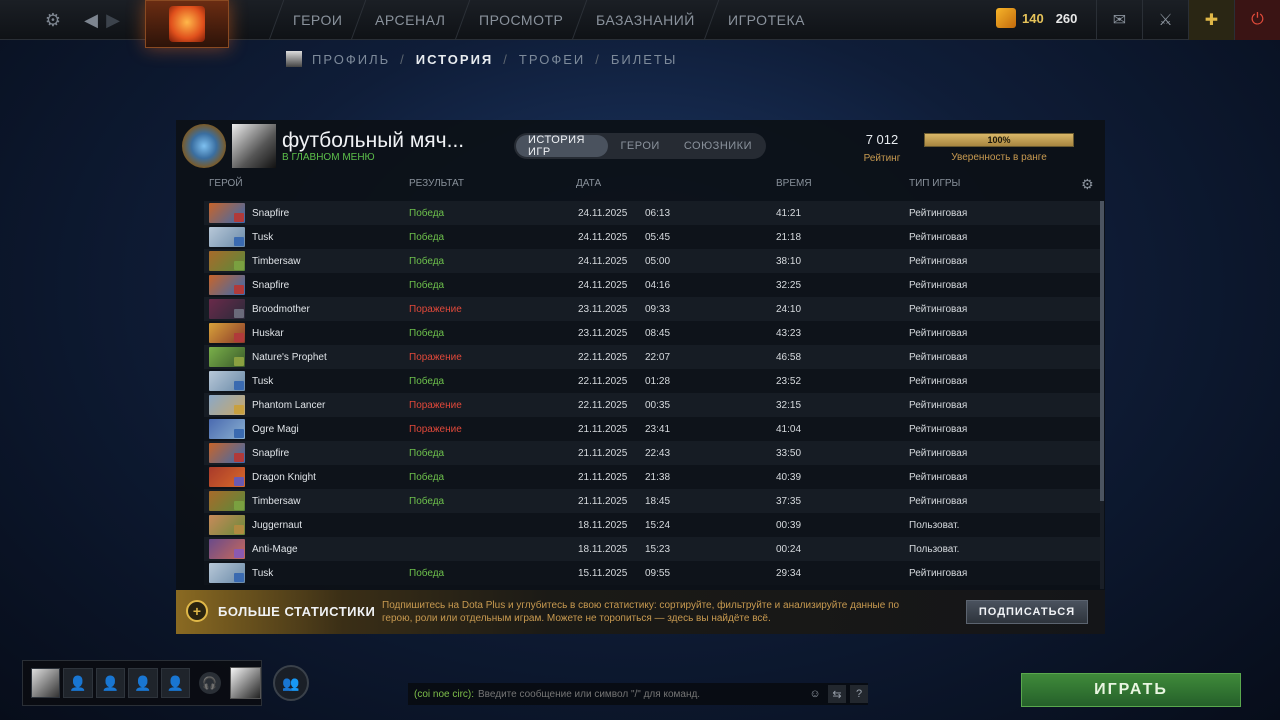 The height and width of the screenshot is (720, 1280). What do you see at coordinates (562, 146) in the screenshot?
I see `tab-match-history: ИСТОРИЯ ИГР` at bounding box center [562, 146].